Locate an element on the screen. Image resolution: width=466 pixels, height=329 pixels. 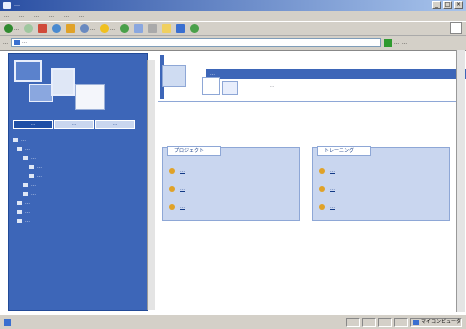
messenger-button is located at coordinates (194, 29).